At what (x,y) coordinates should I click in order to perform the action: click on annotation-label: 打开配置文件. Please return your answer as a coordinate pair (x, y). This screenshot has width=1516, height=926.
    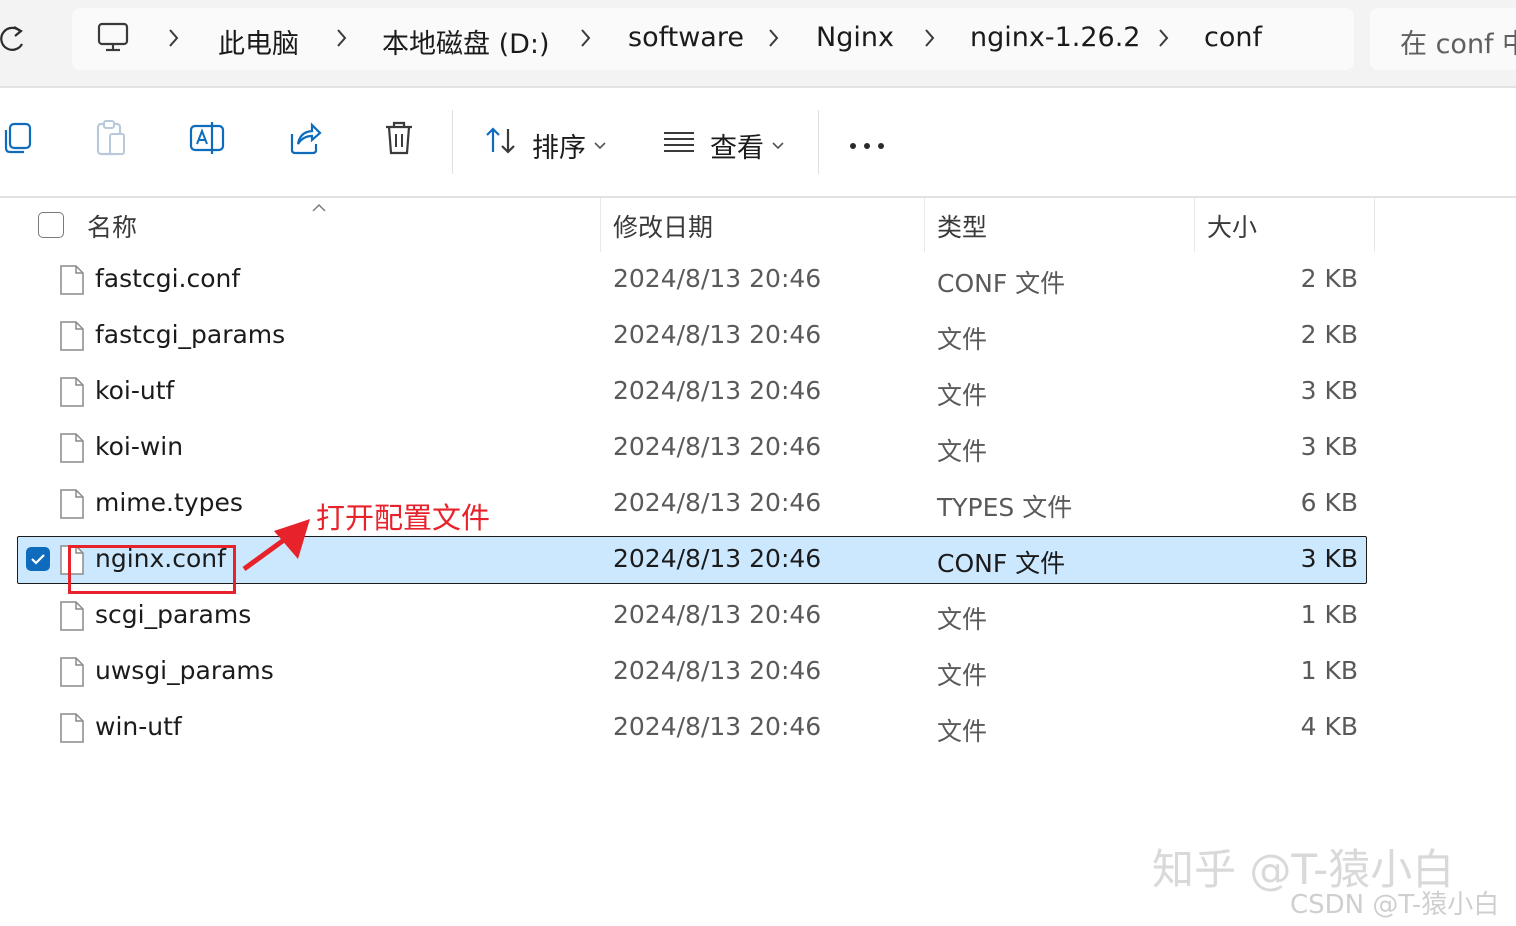
    Looking at the image, I should click on (403, 518).